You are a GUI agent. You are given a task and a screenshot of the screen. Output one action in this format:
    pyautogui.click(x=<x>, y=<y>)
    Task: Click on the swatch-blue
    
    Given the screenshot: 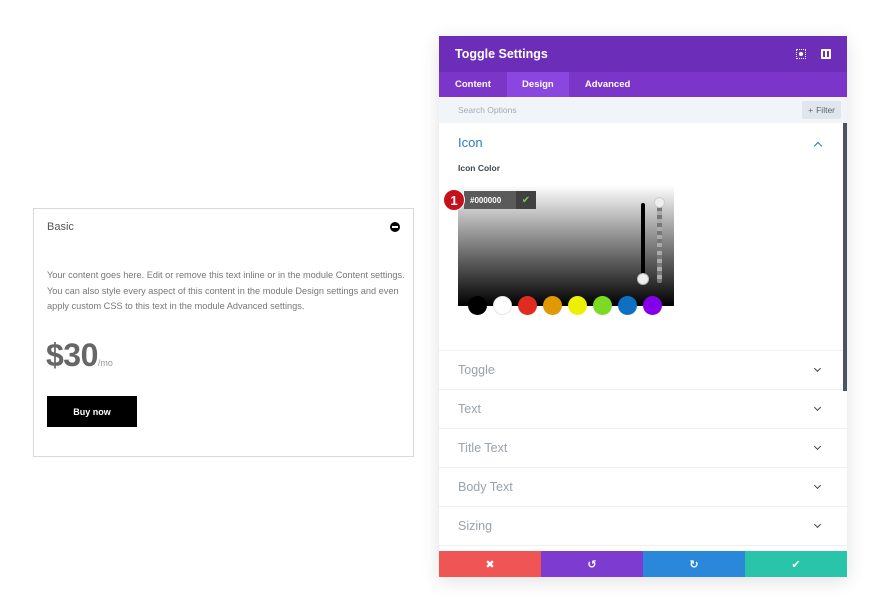 What is the action you would take?
    pyautogui.click(x=627, y=305)
    